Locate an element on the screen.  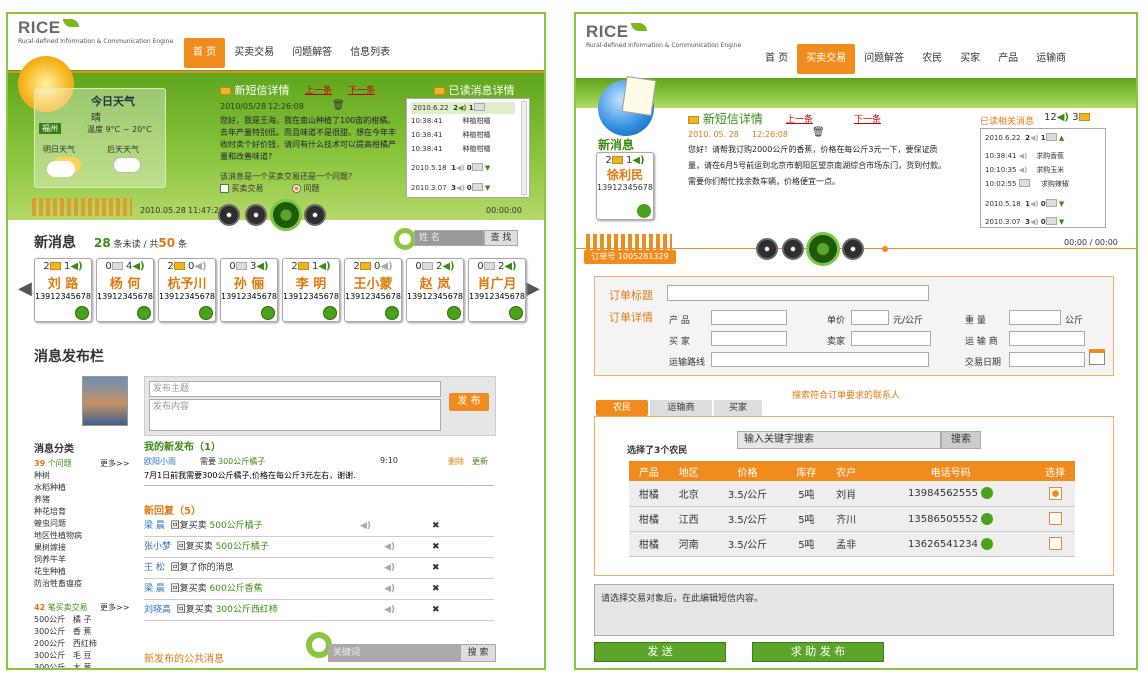
category-item: 防治牲畜瘟疫 is located at coordinates (58, 584).